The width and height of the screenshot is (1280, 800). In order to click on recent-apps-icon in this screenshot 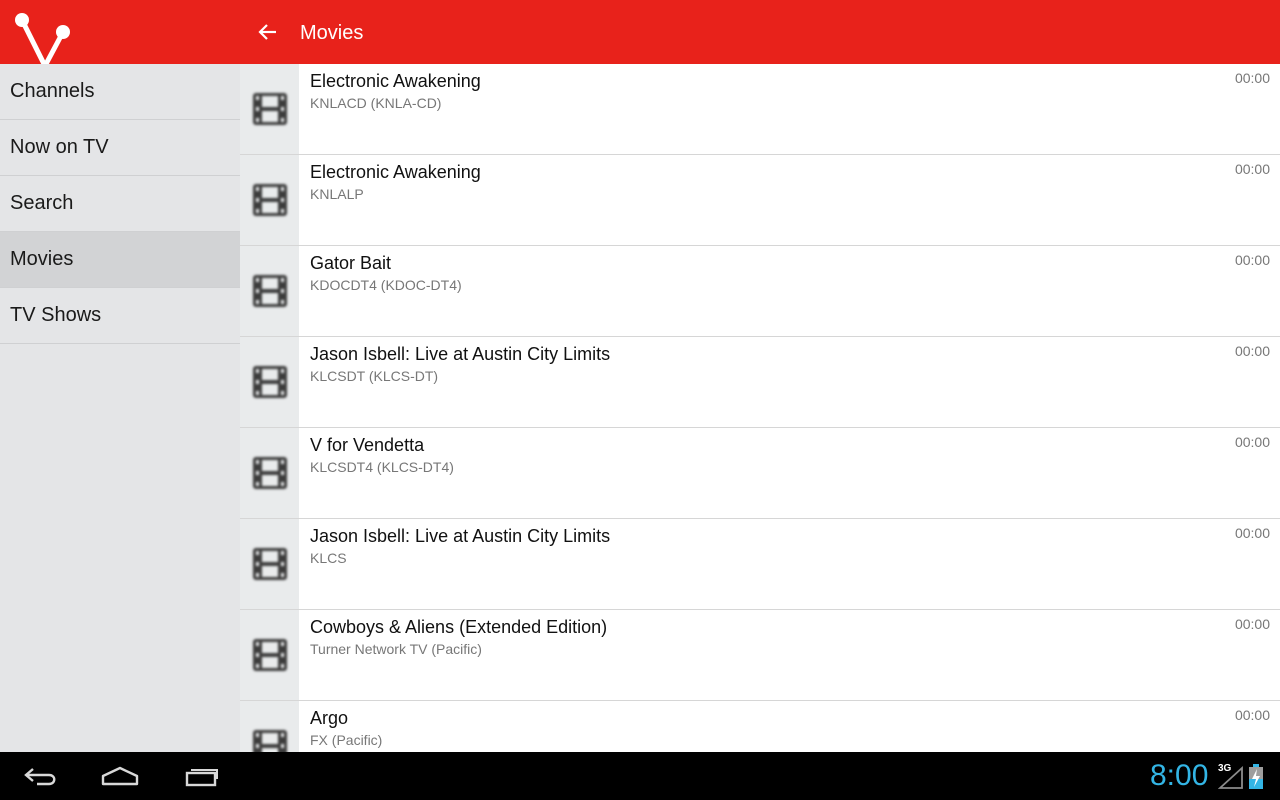, I will do `click(201, 778)`.